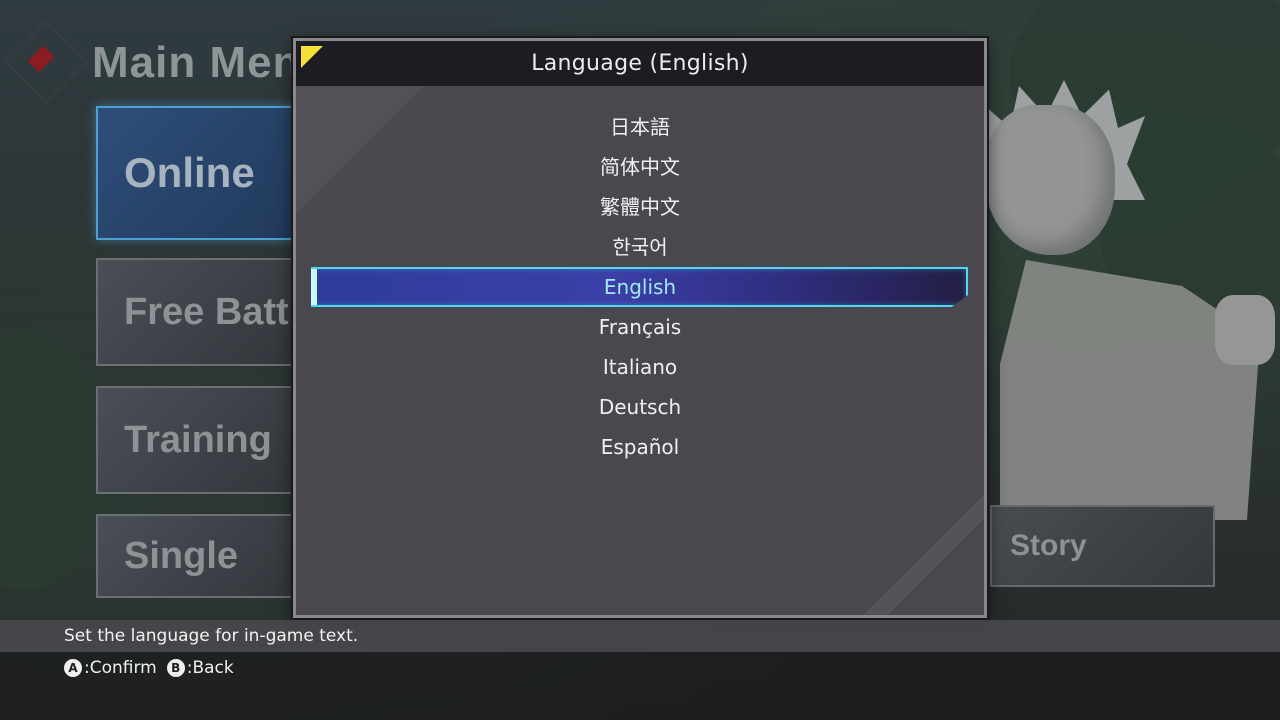 The height and width of the screenshot is (720, 1280). What do you see at coordinates (196, 62) in the screenshot?
I see `main-menu-title: Main Men` at bounding box center [196, 62].